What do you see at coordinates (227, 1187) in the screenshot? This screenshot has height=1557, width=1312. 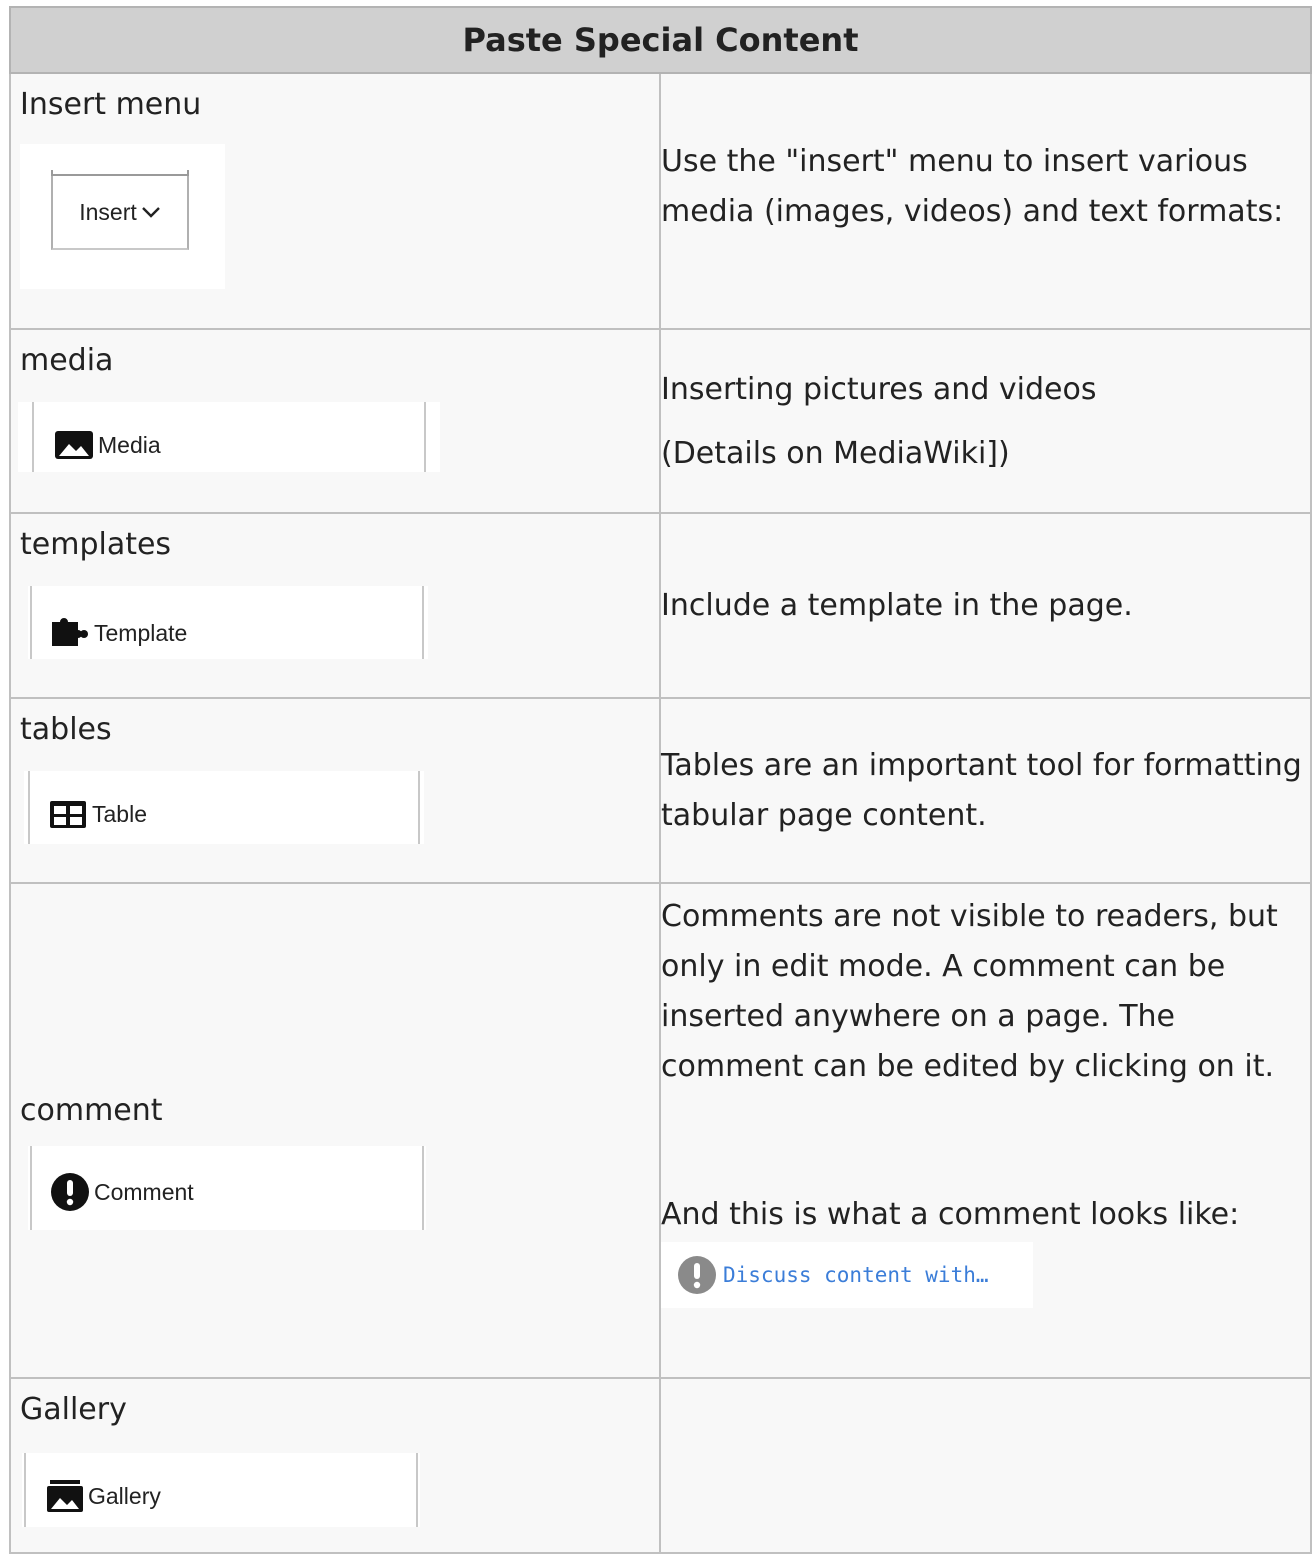 I see `comment-button: Comment` at bounding box center [227, 1187].